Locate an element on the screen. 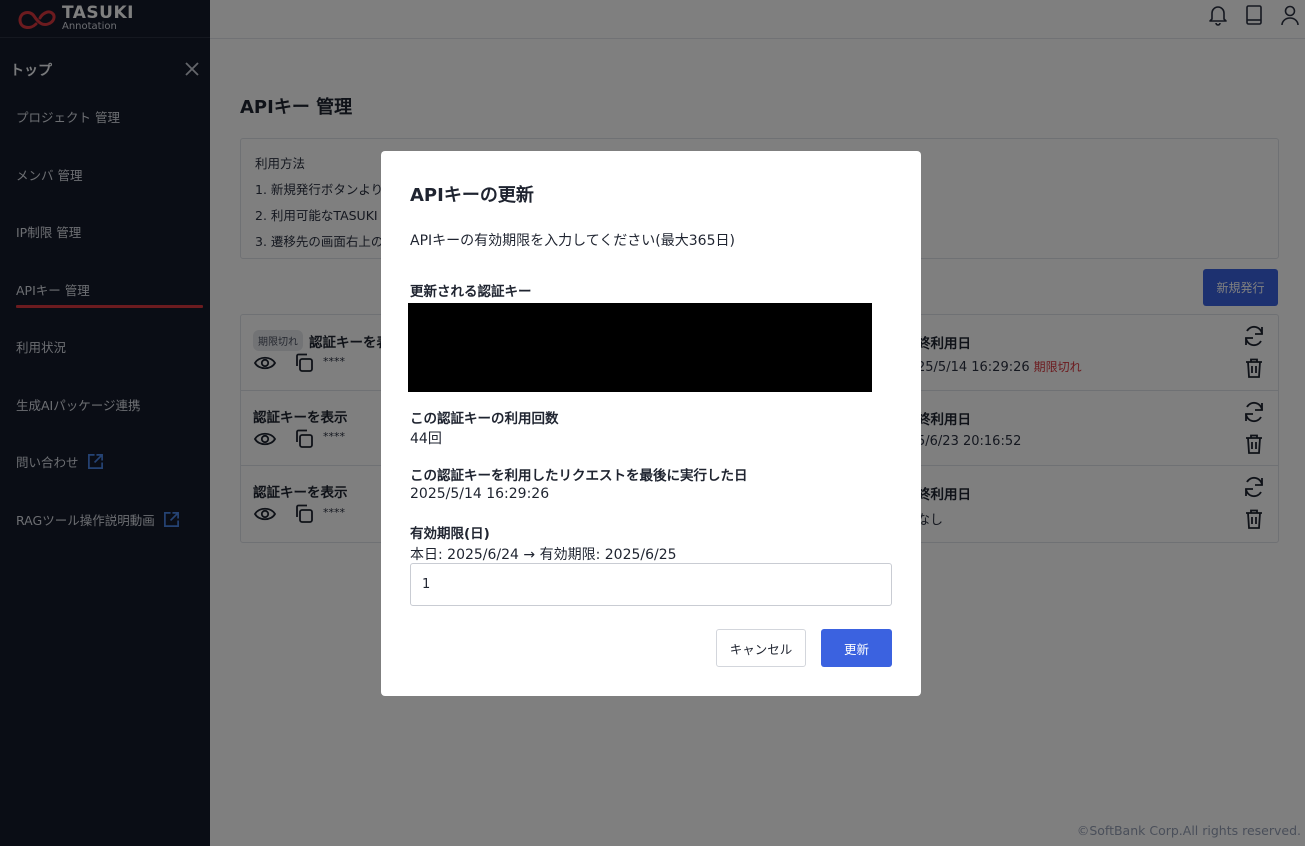 The width and height of the screenshot is (1305, 846). update-button: 更新 is located at coordinates (856, 648).